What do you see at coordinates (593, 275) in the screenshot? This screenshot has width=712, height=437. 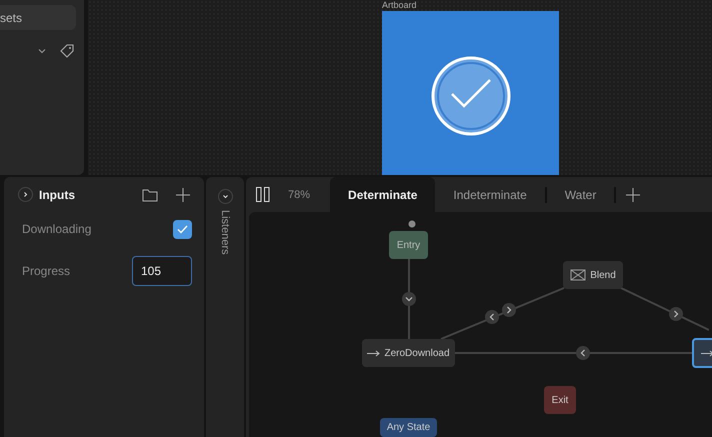 I see `blend-node: Blend` at bounding box center [593, 275].